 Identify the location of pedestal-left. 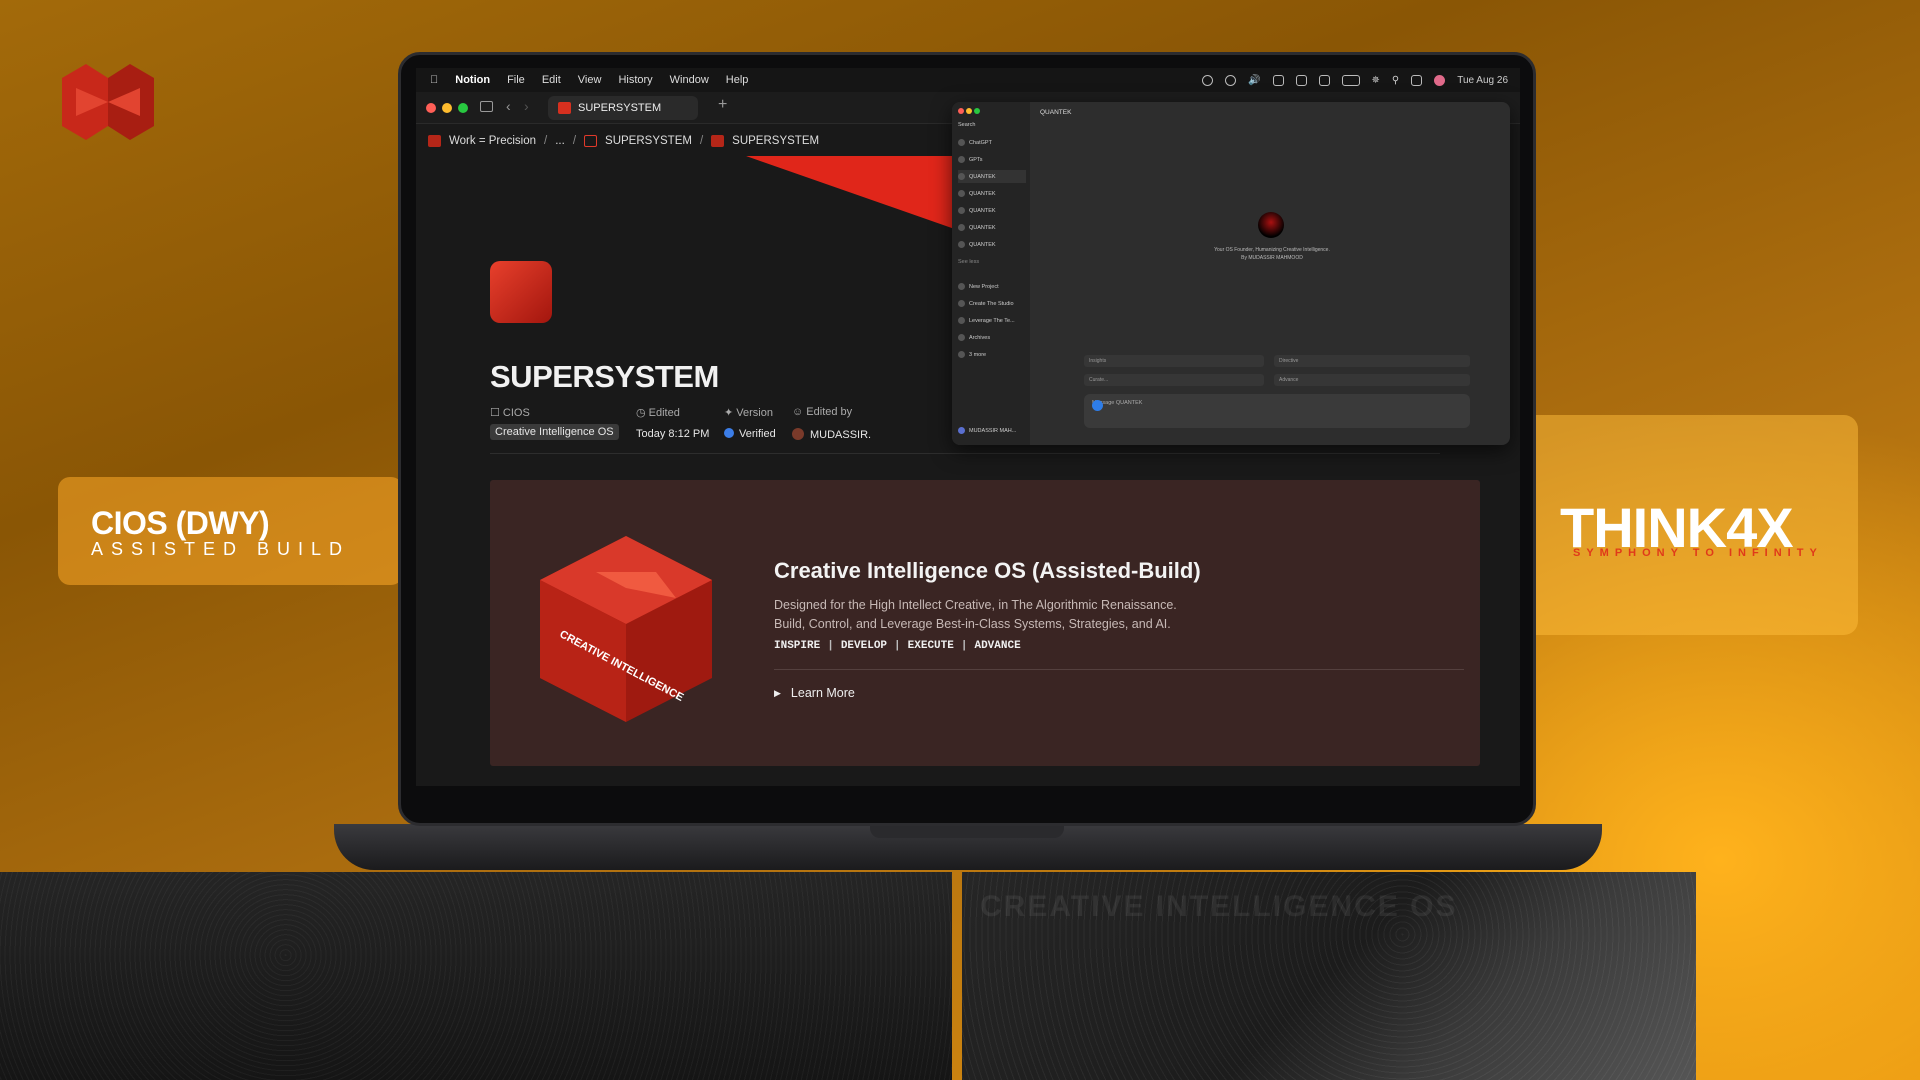
(476, 976).